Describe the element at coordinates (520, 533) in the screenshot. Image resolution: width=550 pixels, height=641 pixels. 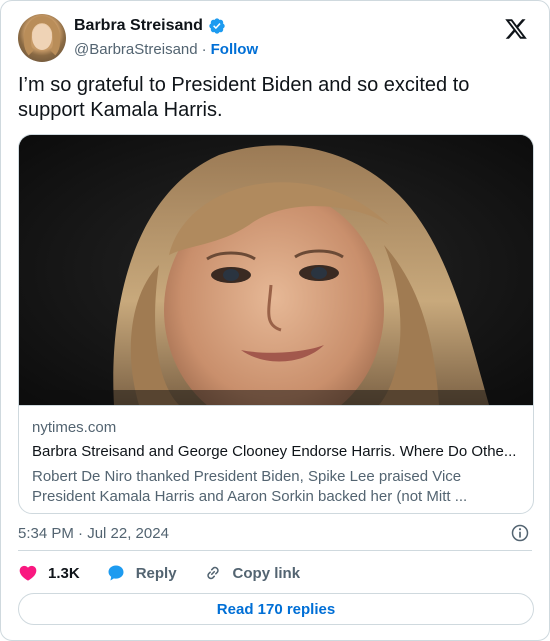
I see `info-icon` at that location.